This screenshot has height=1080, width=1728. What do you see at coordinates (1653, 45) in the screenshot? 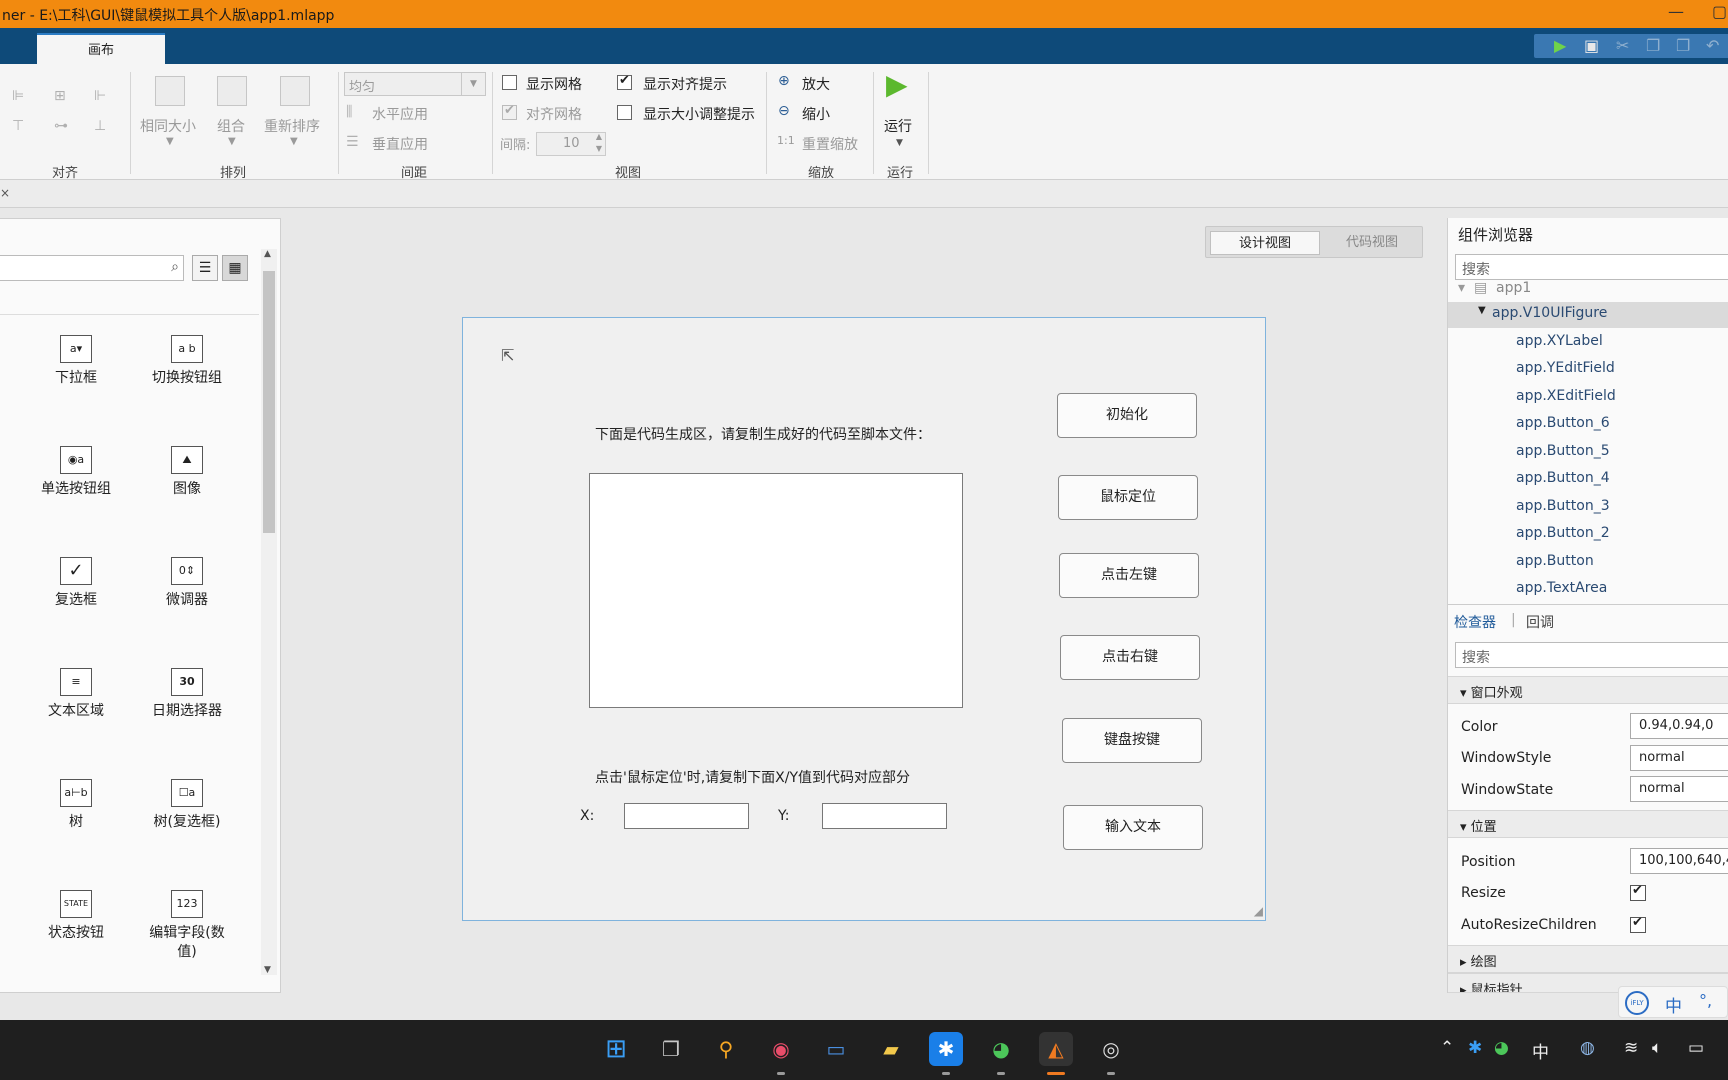
I see `copy-icon: ❐` at bounding box center [1653, 45].